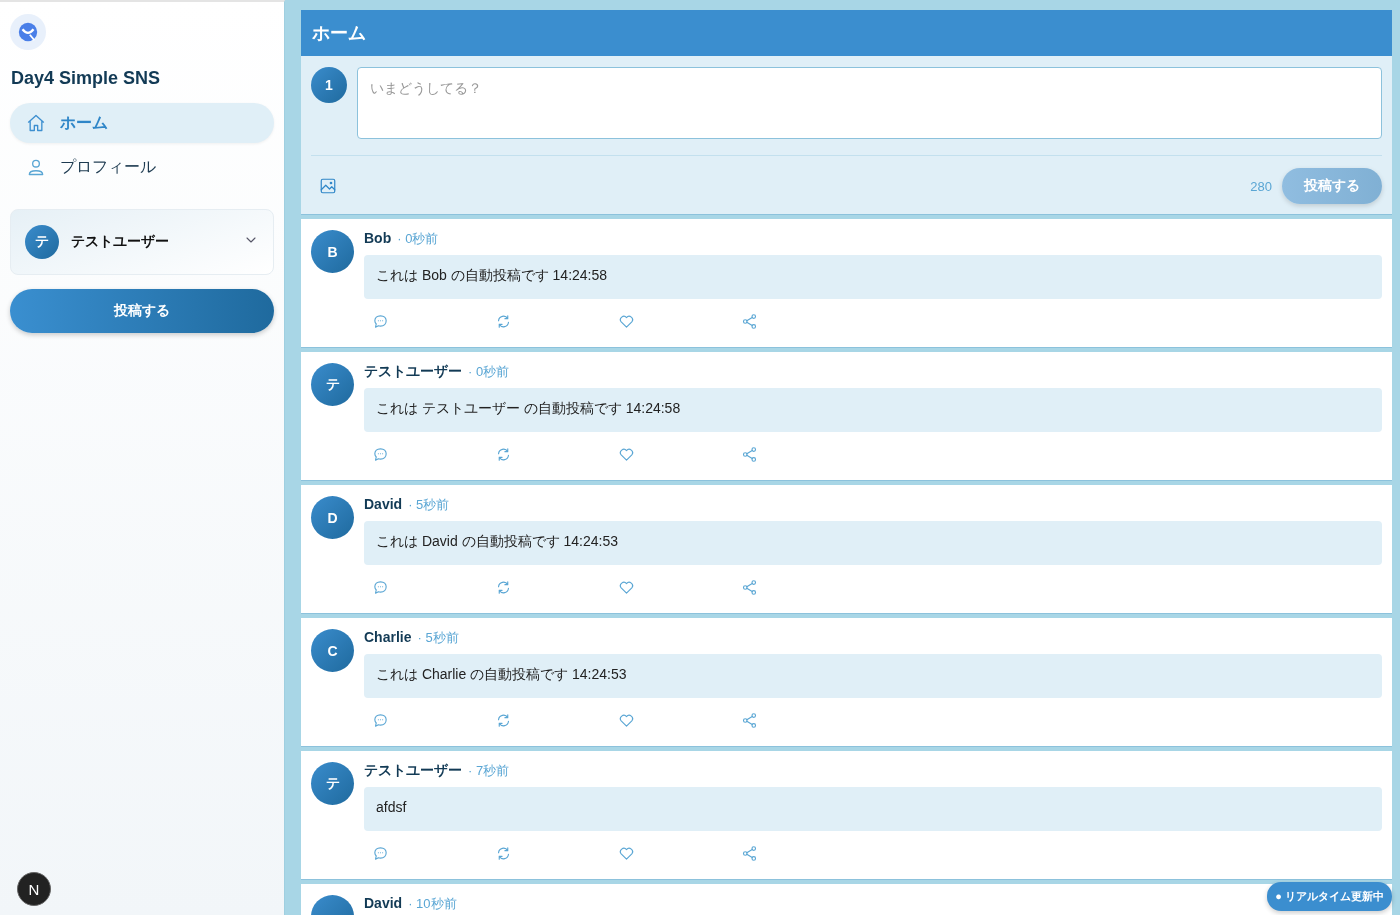 The width and height of the screenshot is (1400, 915). Describe the element at coordinates (873, 543) in the screenshot. I see `post-text: これは David の自動投稿です 14:24:53` at that location.